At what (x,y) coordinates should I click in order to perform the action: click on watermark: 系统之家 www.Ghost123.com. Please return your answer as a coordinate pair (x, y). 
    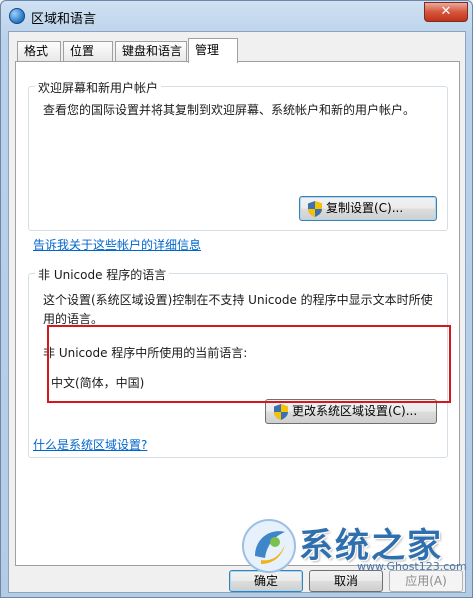
    Looking at the image, I should click on (354, 546).